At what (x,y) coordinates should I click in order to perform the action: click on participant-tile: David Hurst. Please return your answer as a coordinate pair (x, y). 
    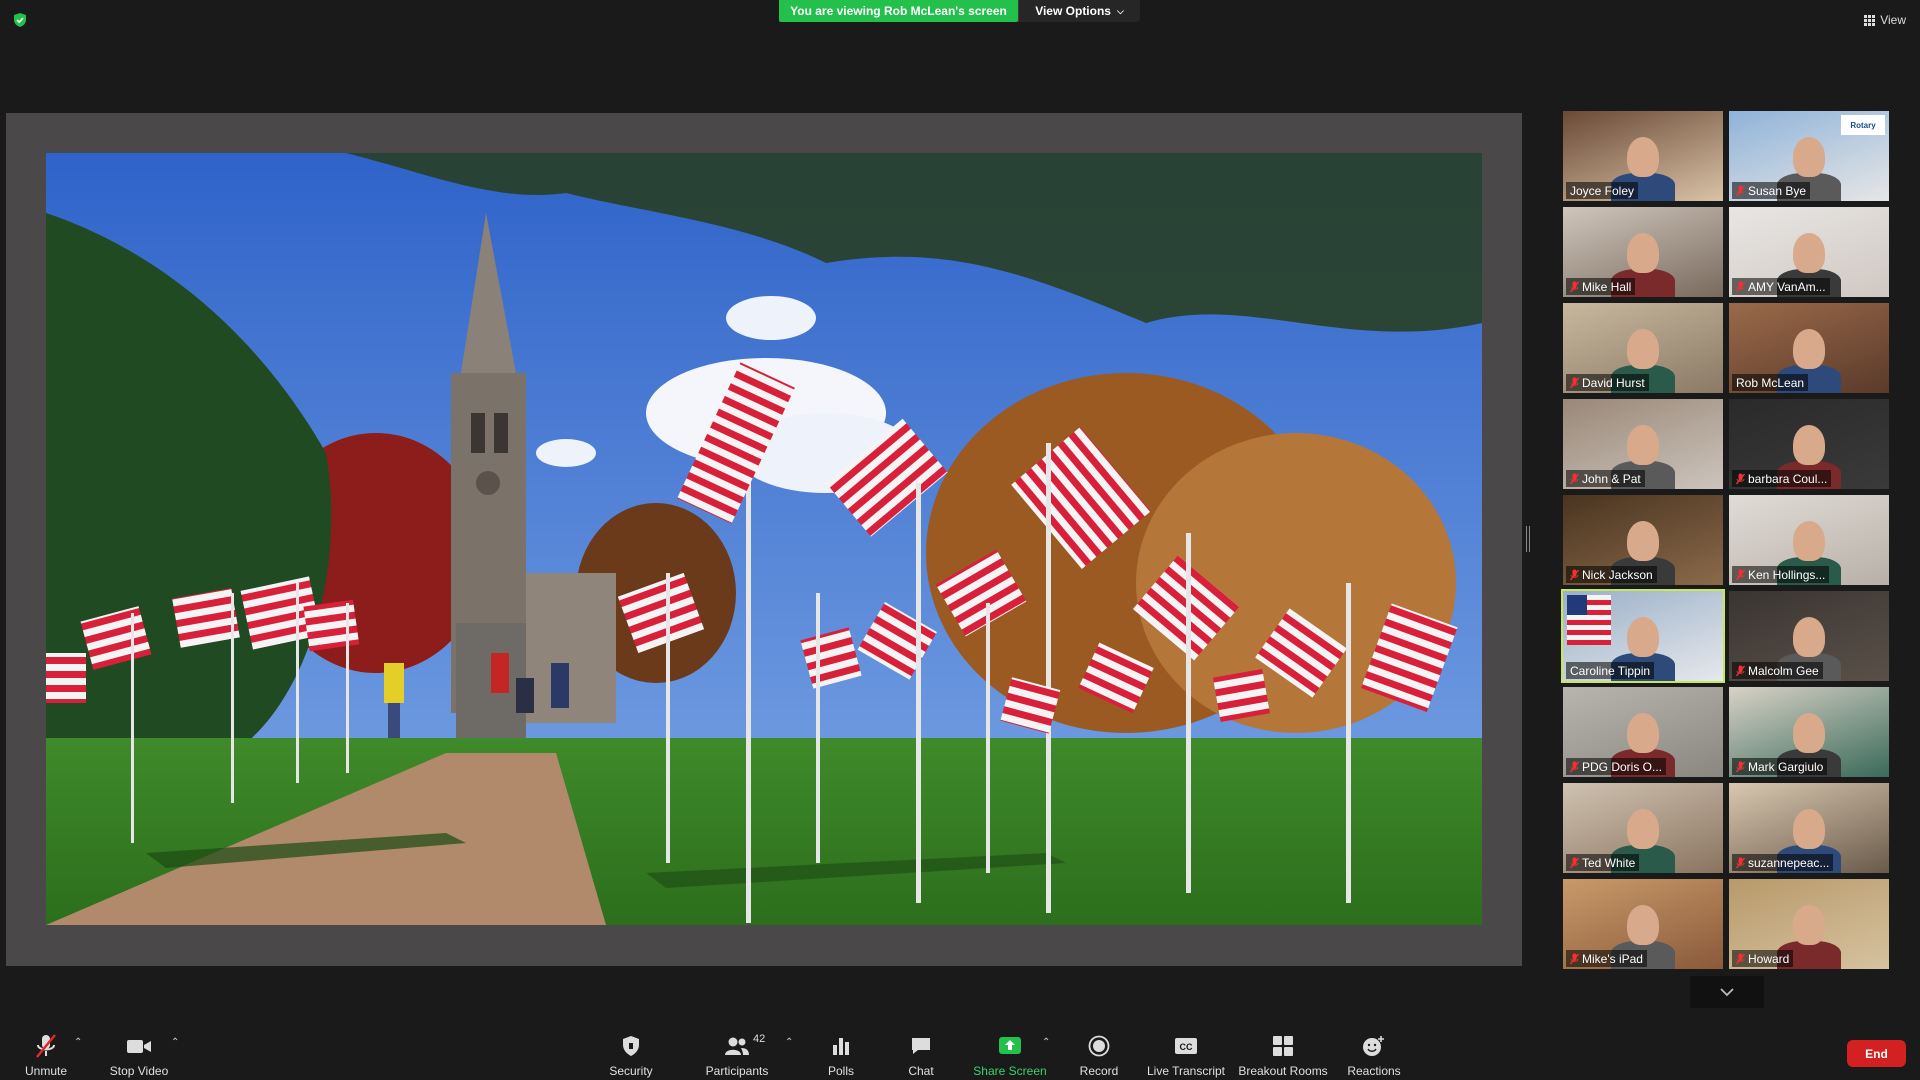
    Looking at the image, I should click on (1643, 348).